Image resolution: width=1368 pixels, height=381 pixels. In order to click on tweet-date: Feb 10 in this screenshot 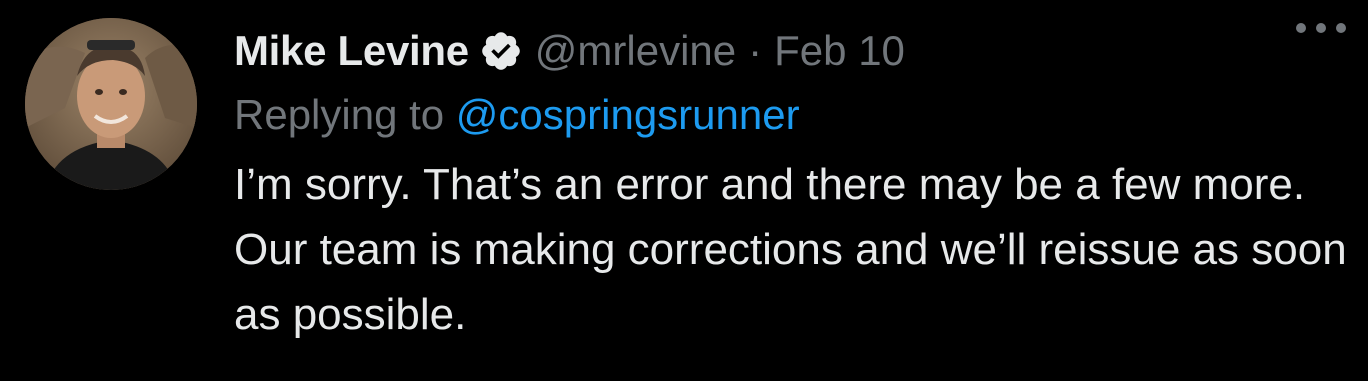, I will do `click(839, 51)`.